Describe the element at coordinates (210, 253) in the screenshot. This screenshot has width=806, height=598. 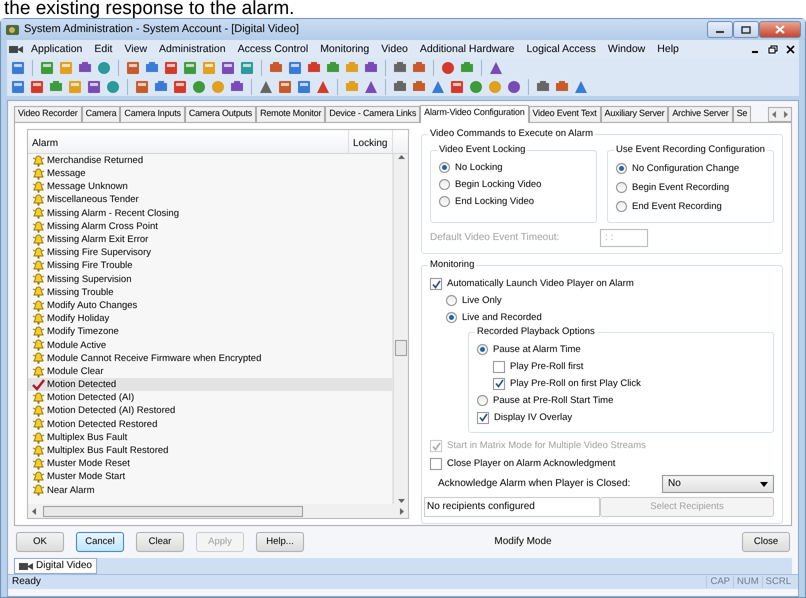
I see `list-row: Missing Fire Supervisory` at that location.